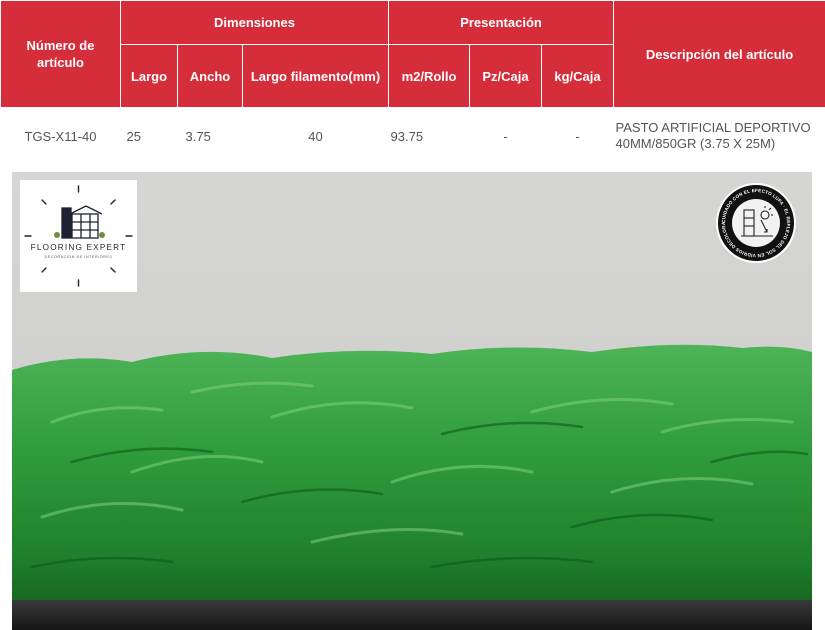 Image resolution: width=825 pixels, height=630 pixels. What do you see at coordinates (577, 135) in the screenshot?
I see `cell-kg-box: -` at bounding box center [577, 135].